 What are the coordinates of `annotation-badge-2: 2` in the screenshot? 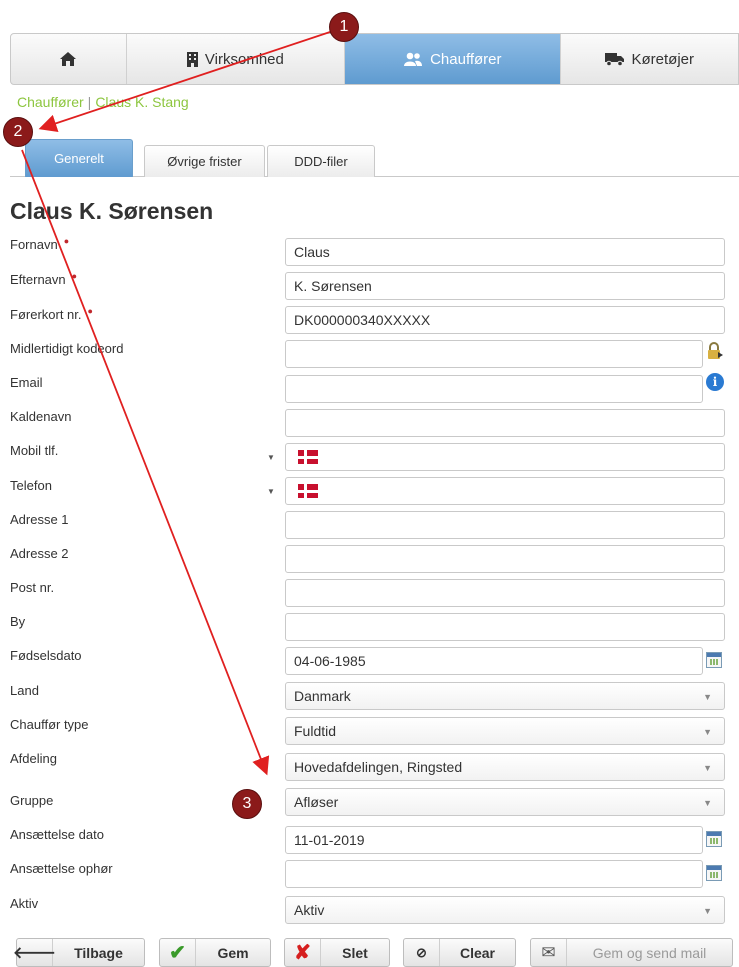 It's located at (18, 132).